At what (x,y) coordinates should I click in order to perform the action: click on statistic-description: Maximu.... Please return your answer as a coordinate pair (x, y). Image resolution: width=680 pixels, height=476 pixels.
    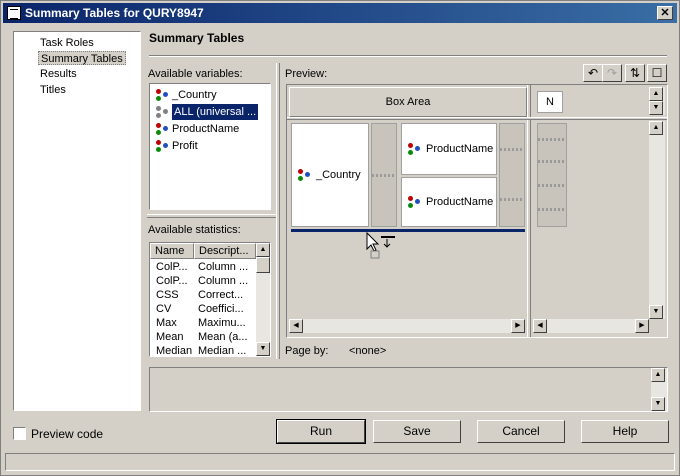
    Looking at the image, I should click on (222, 323).